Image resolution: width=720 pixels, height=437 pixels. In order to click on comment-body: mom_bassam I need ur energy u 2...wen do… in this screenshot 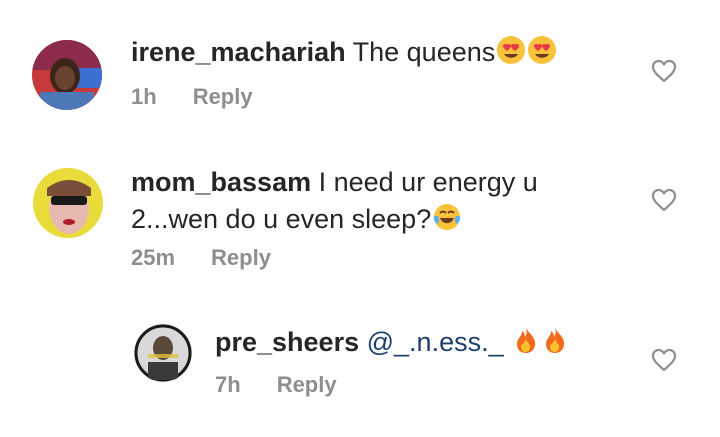, I will do `click(351, 203)`.